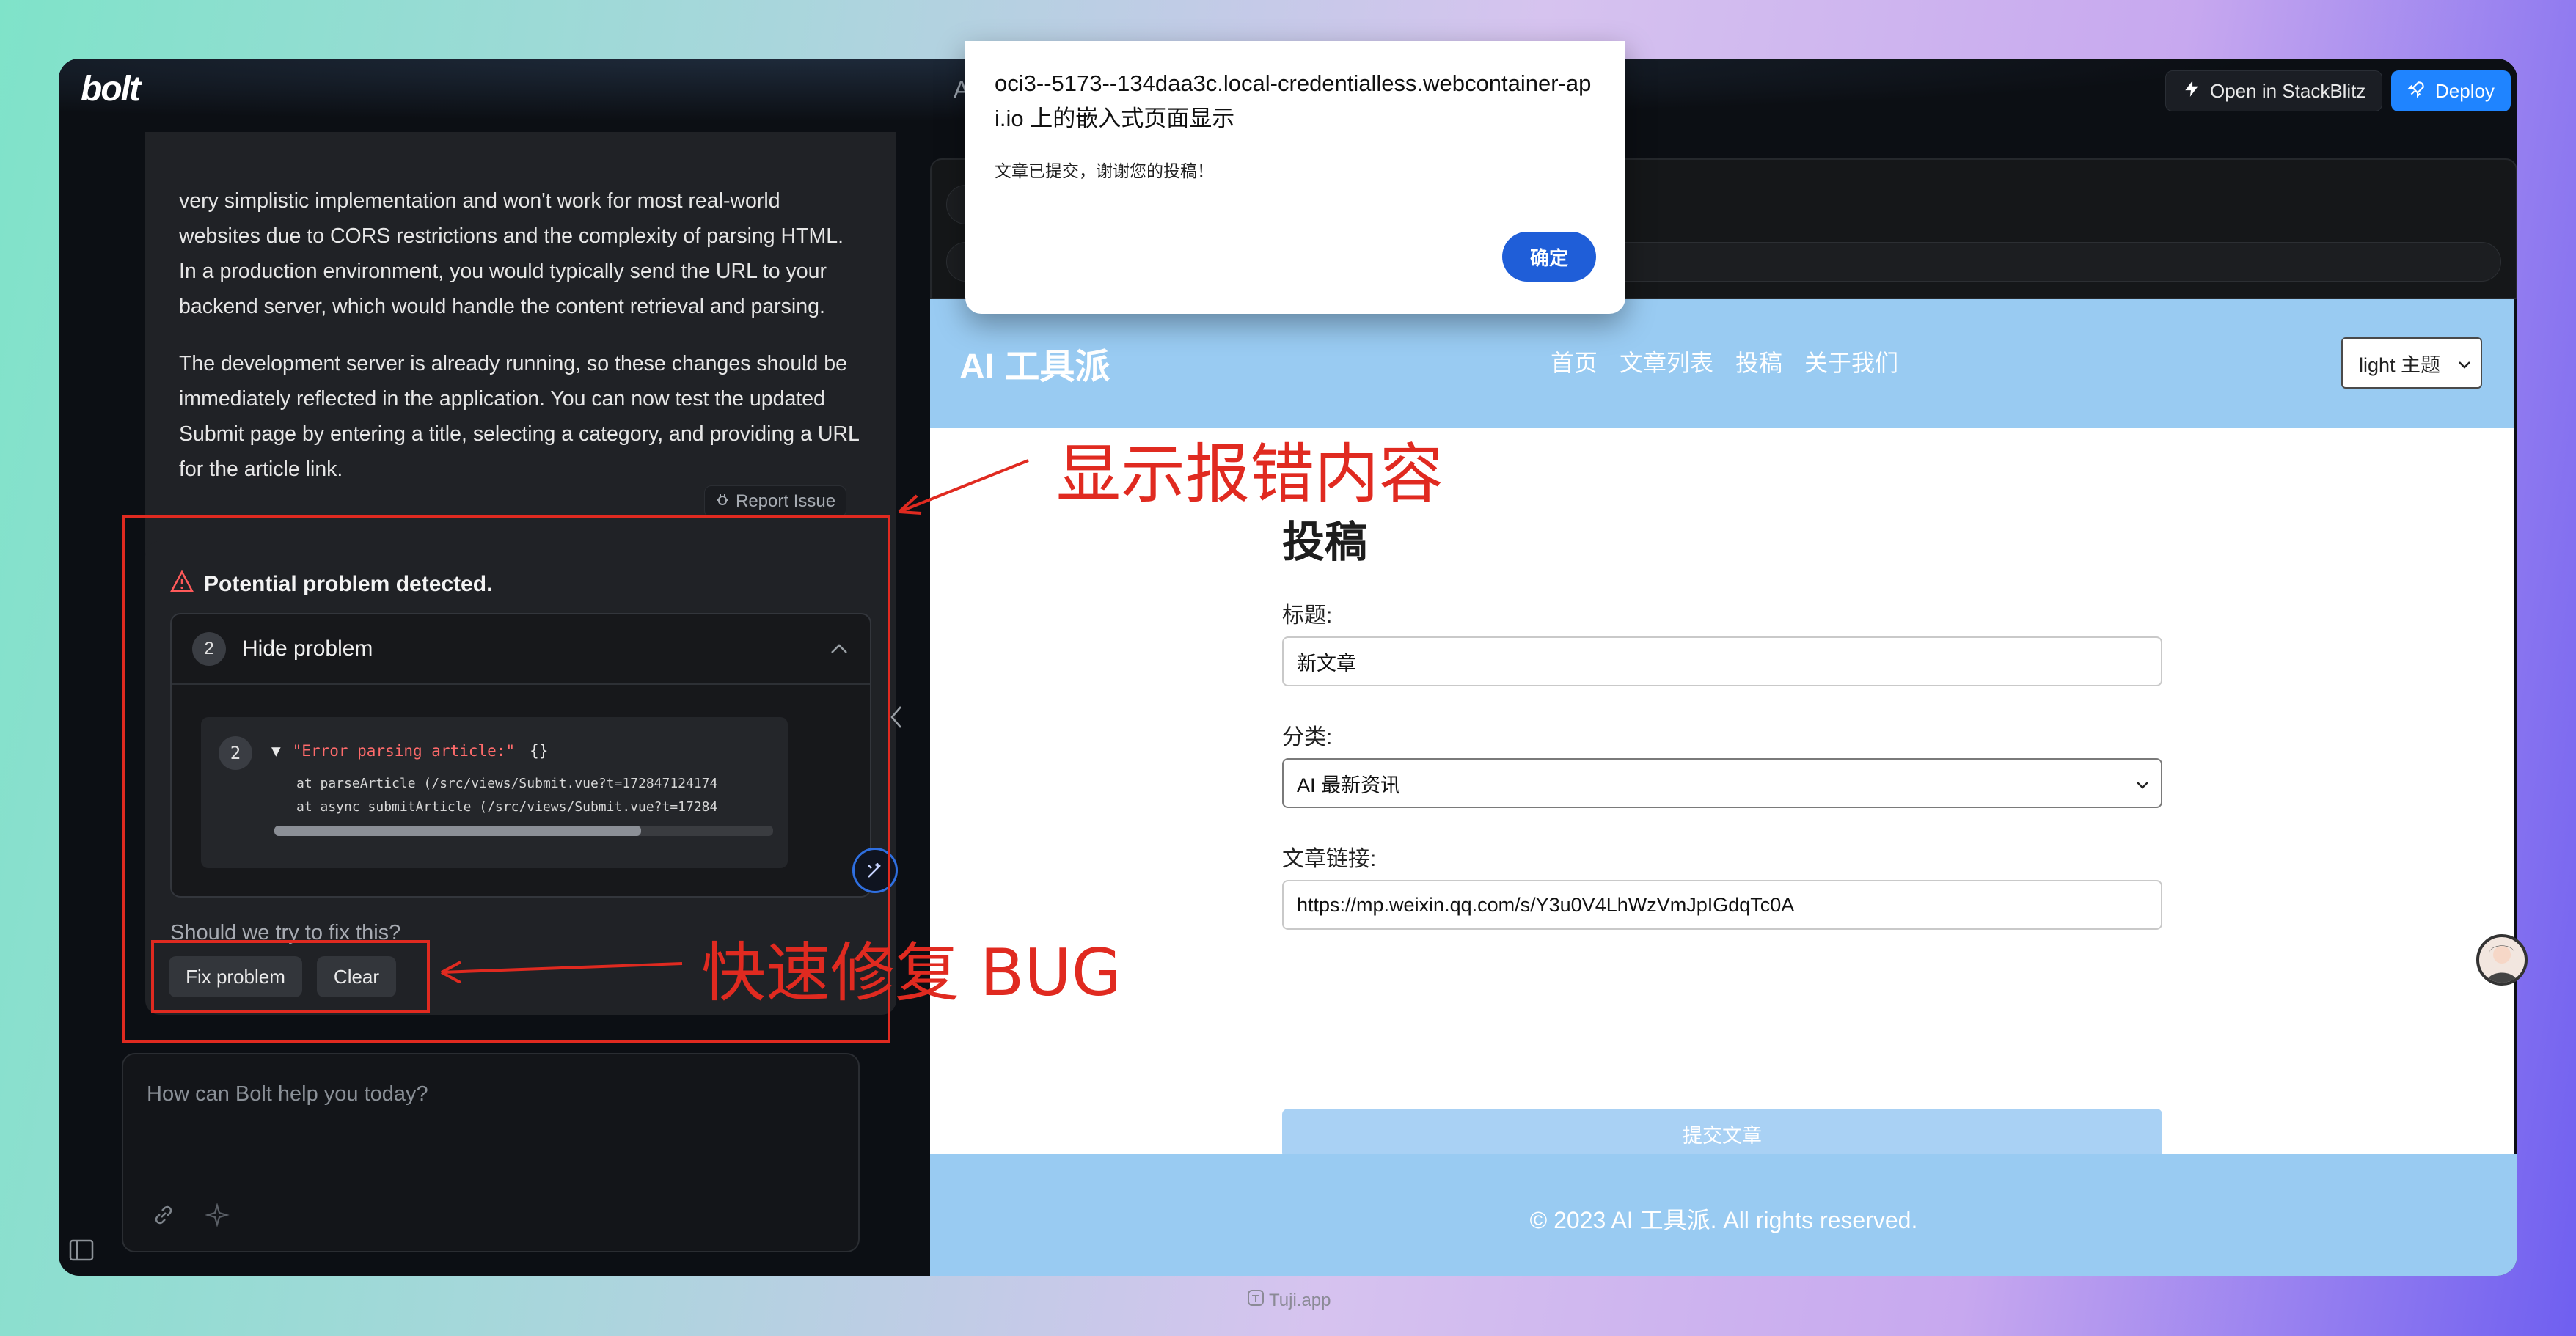 The image size is (2576, 1336). What do you see at coordinates (164, 1217) in the screenshot?
I see `link-icon` at bounding box center [164, 1217].